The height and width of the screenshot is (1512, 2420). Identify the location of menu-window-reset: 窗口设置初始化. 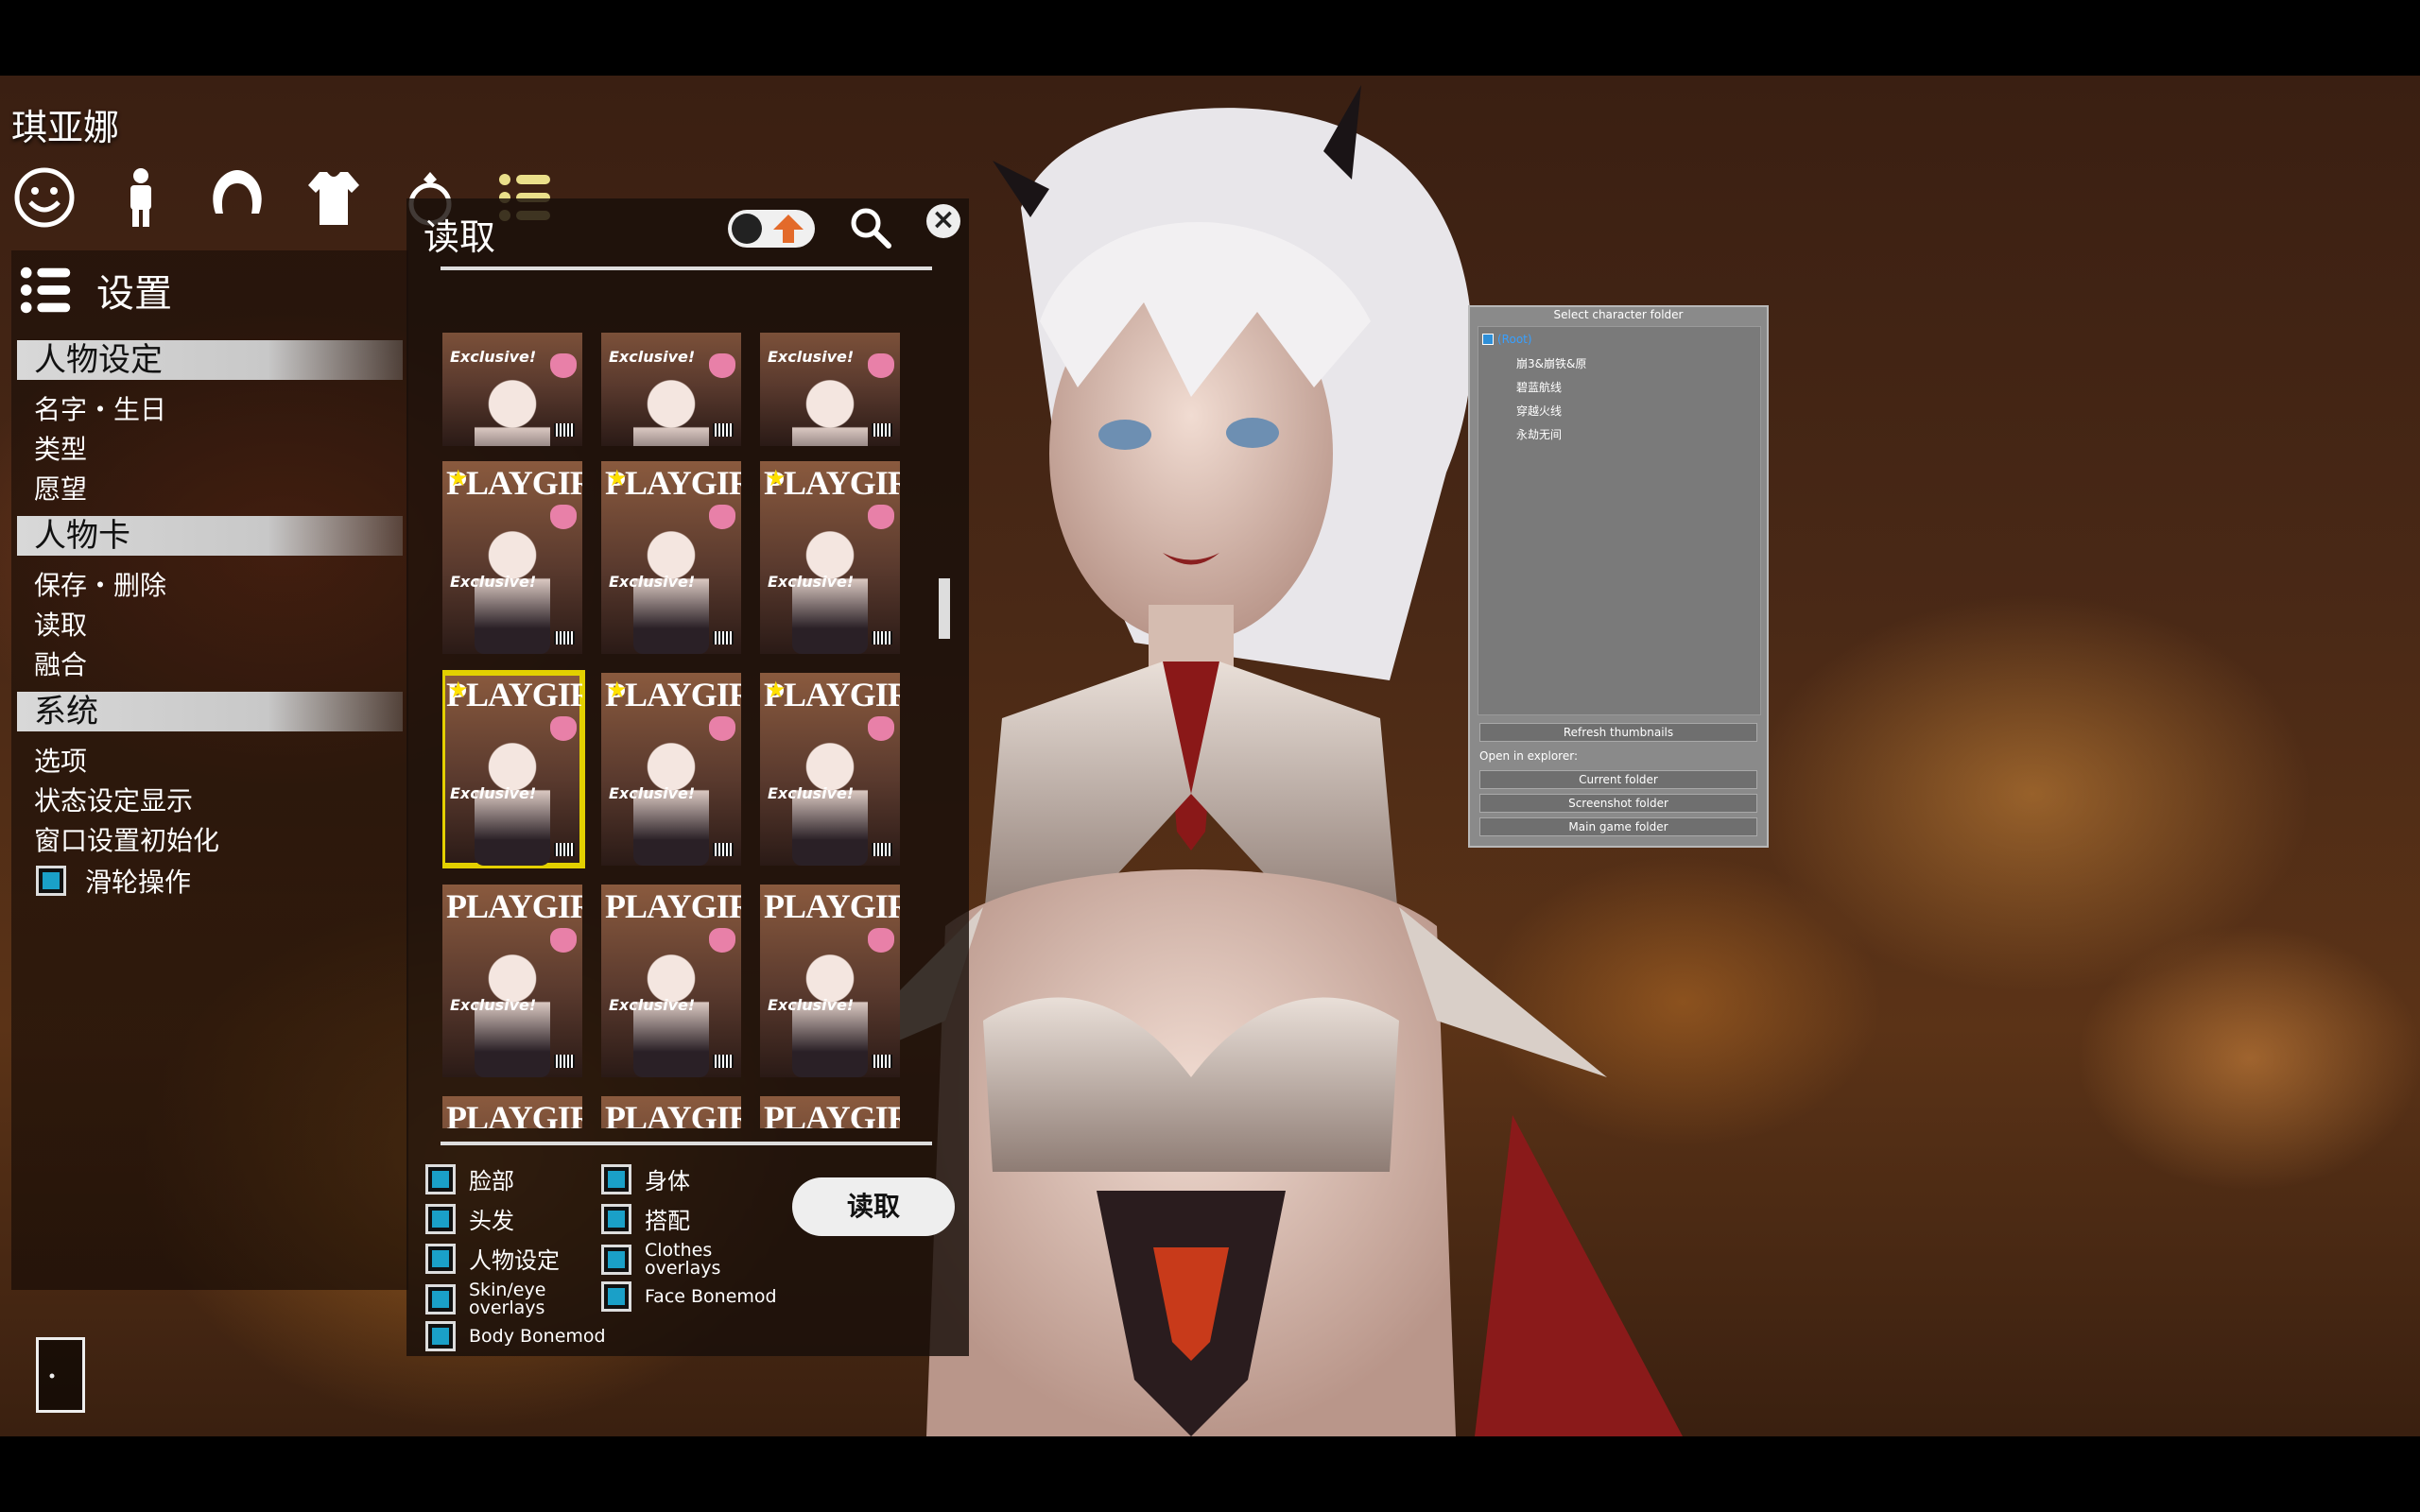
(126, 839).